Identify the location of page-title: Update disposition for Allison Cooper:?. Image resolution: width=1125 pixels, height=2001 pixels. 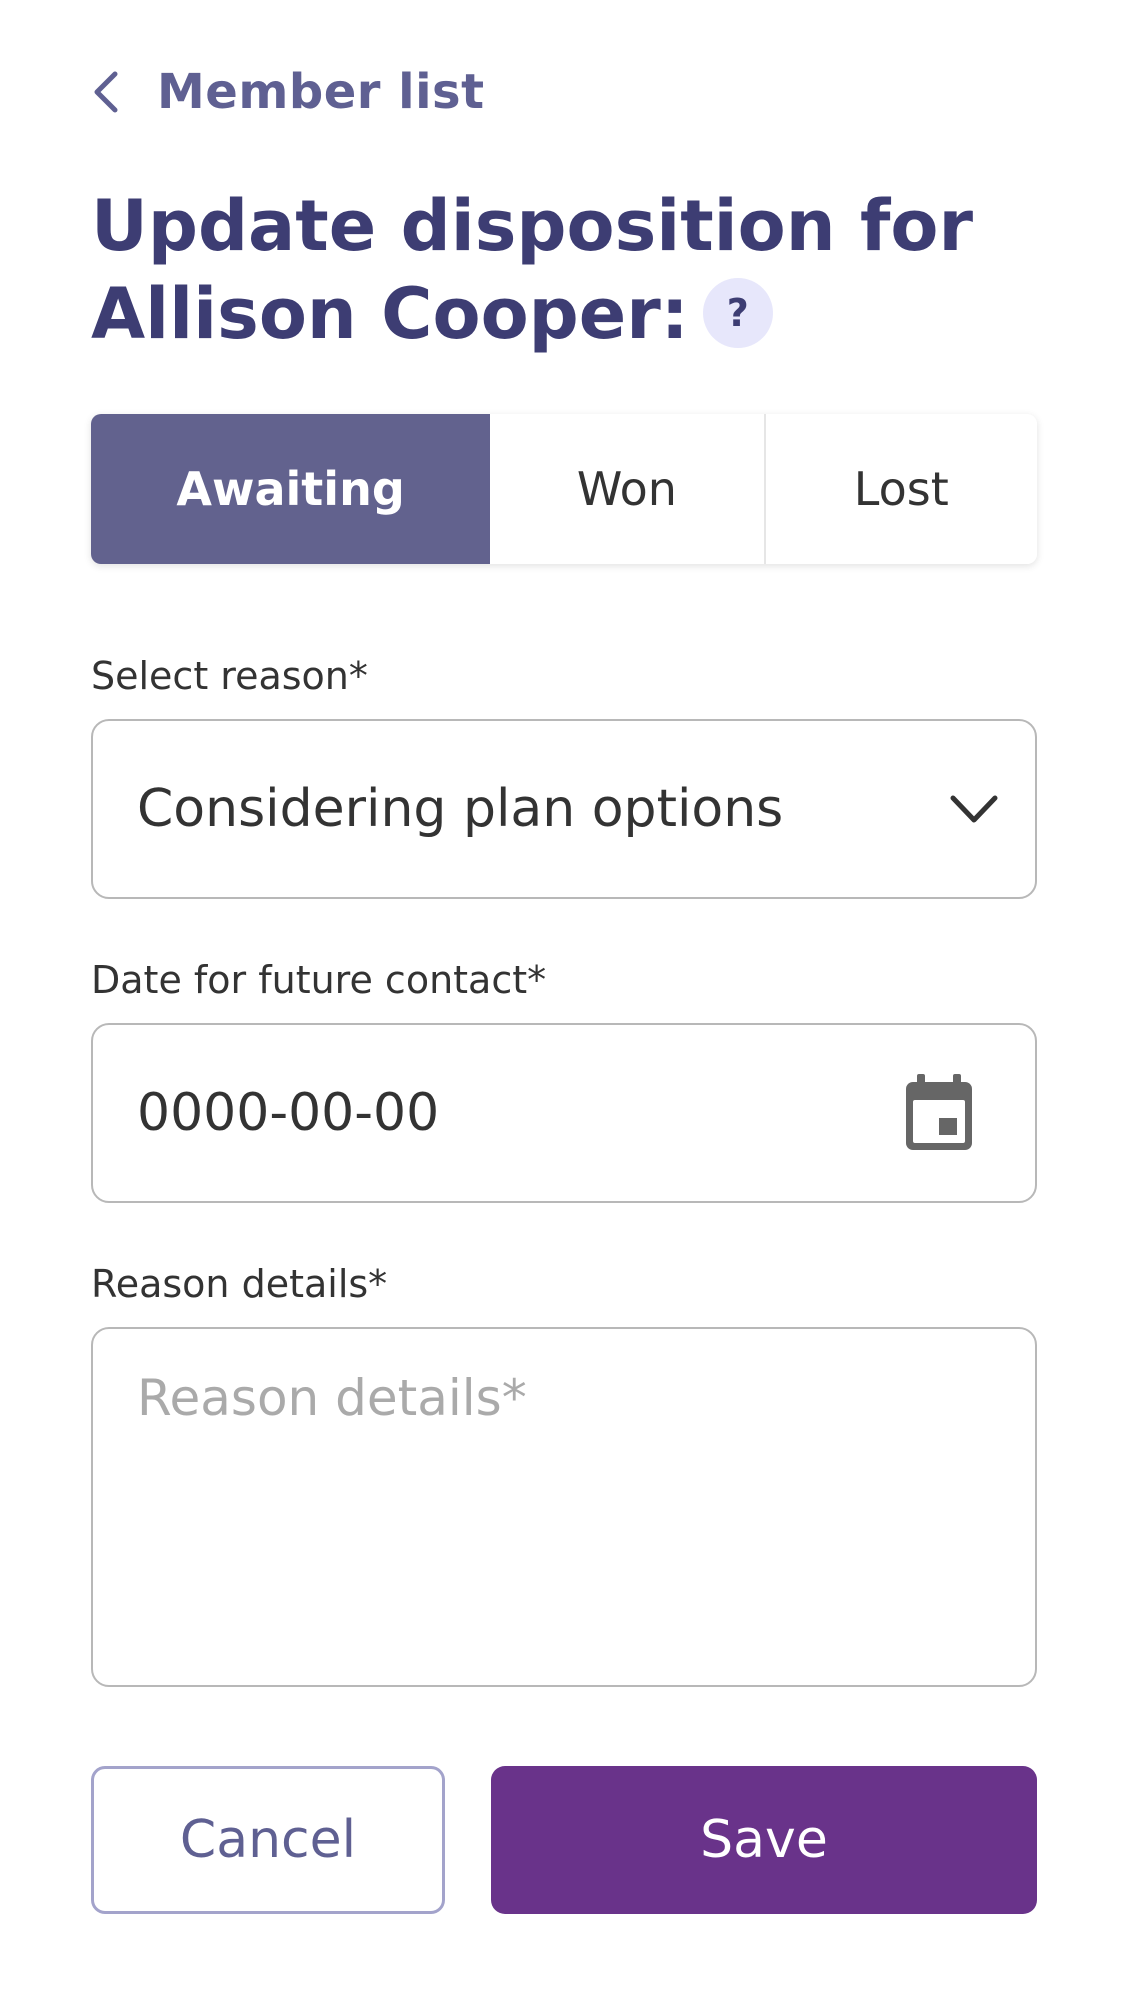
(564, 270).